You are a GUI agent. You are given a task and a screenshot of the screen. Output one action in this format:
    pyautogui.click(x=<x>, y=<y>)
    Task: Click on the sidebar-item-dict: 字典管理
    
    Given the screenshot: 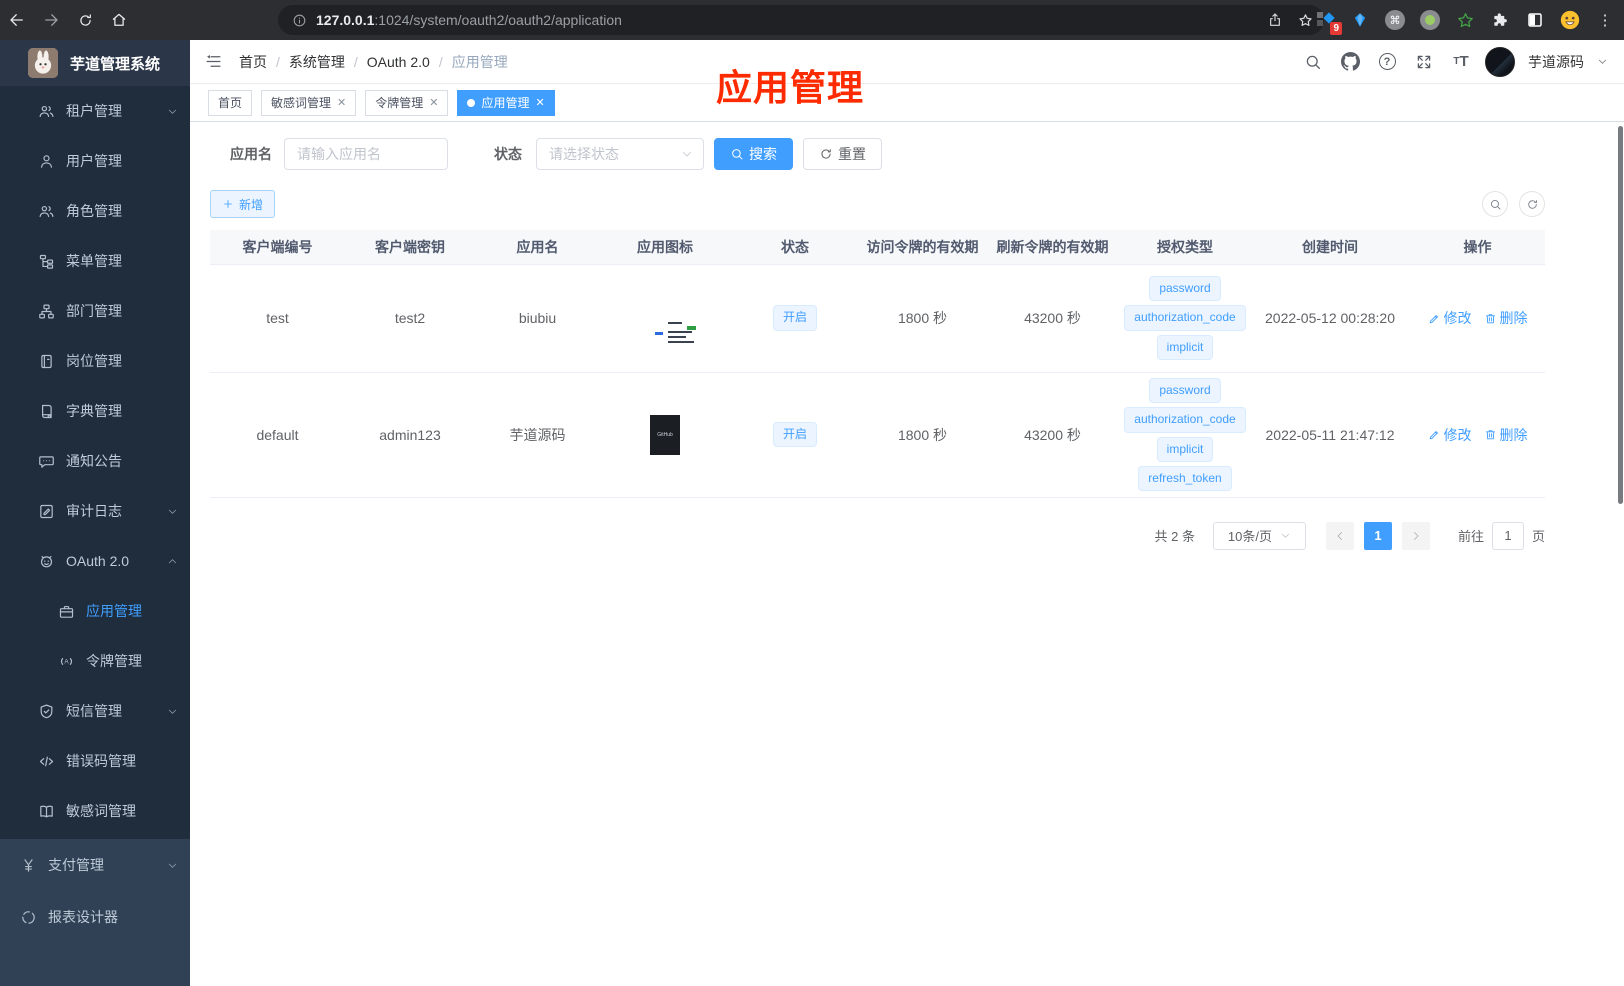 What is the action you would take?
    pyautogui.click(x=95, y=411)
    